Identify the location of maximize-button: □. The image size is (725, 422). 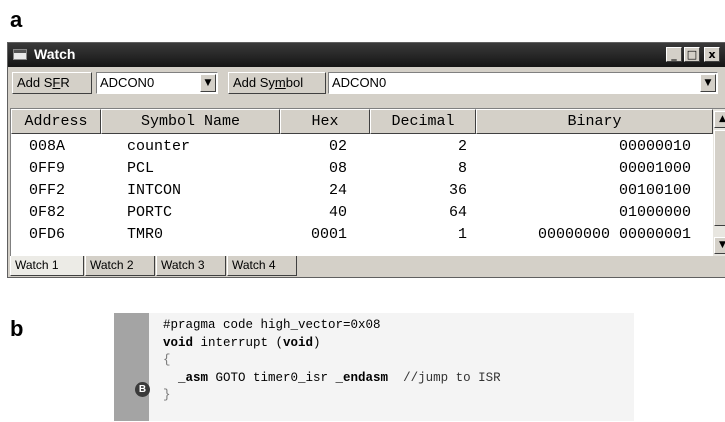
(692, 54).